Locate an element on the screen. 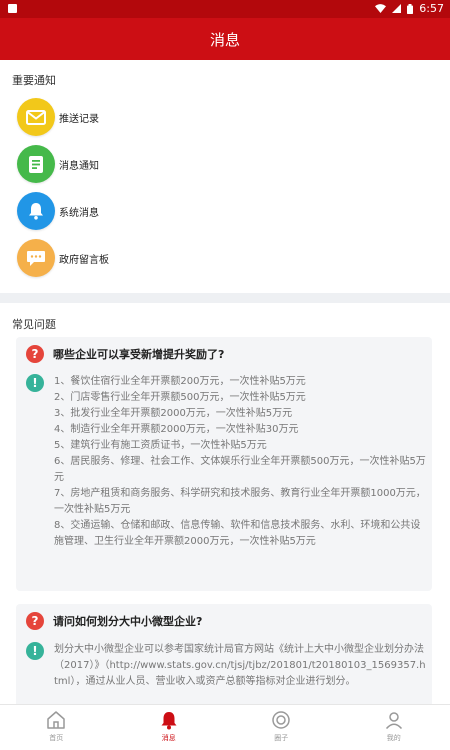  important-section-title: 重要通知 is located at coordinates (34, 80).